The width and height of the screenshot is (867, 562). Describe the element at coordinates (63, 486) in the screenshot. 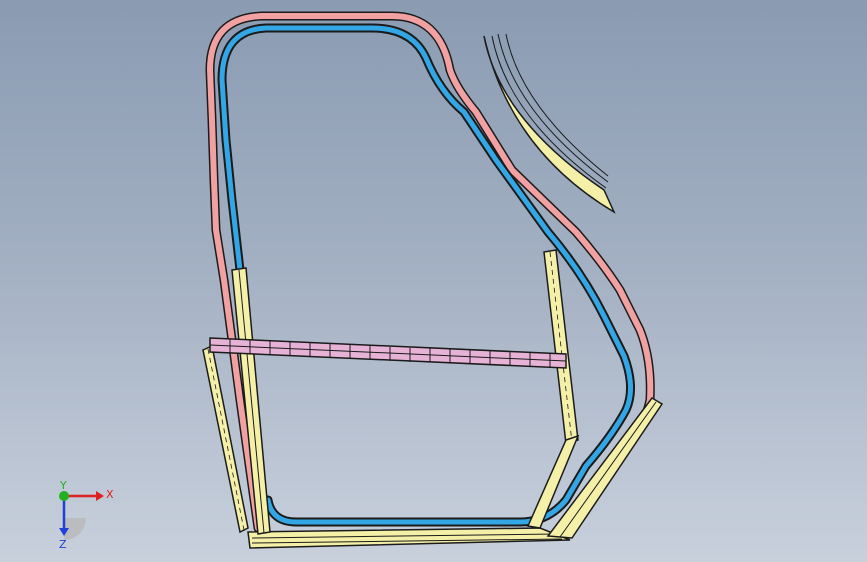

I see `y-axis-label: Y` at that location.